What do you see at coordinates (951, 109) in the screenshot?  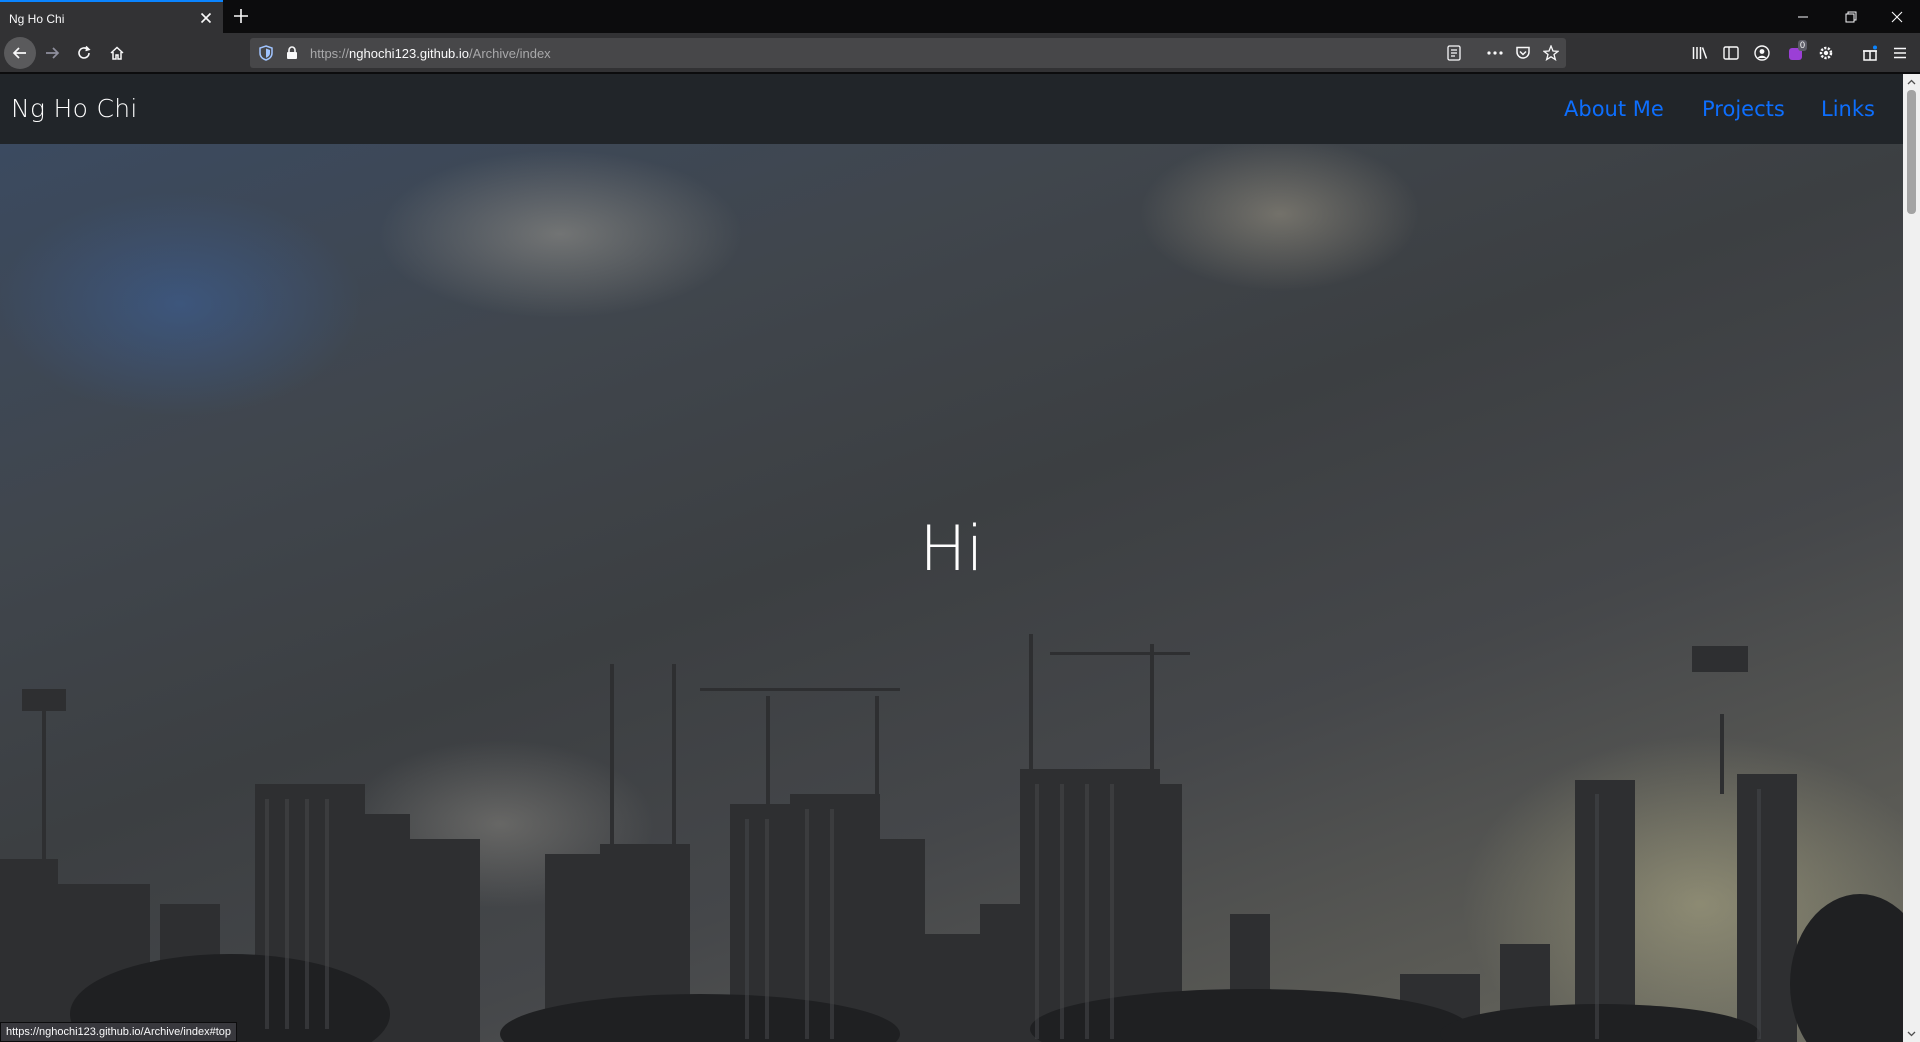 I see `site-navbar: Ng Ho Chi About Me Projects Links` at bounding box center [951, 109].